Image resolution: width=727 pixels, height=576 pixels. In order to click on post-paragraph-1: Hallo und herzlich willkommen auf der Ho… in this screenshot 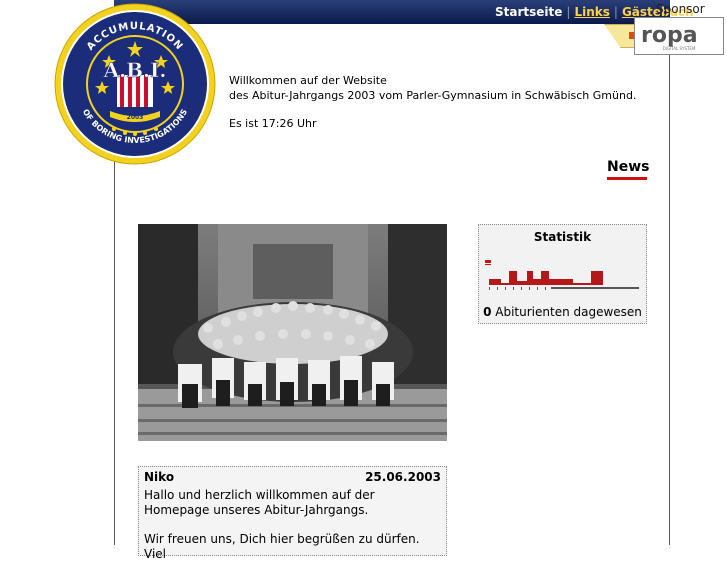, I will do `click(259, 502)`.